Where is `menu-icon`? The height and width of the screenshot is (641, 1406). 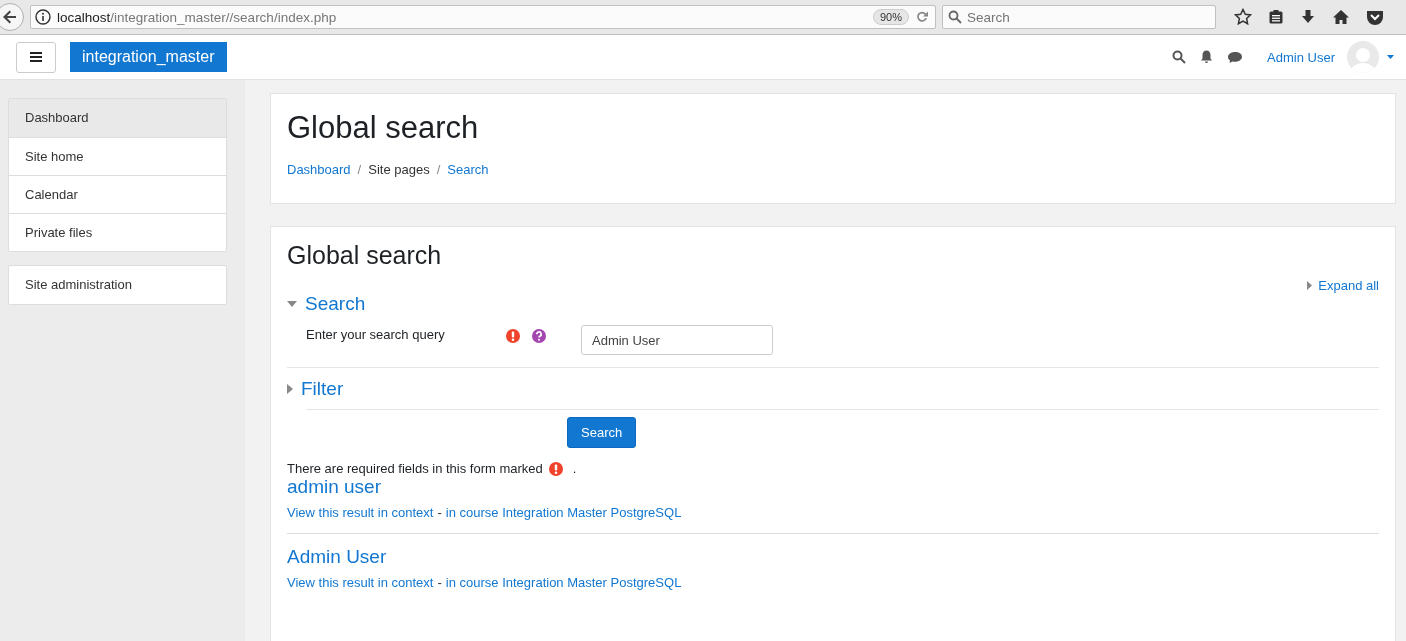 menu-icon is located at coordinates (36, 57).